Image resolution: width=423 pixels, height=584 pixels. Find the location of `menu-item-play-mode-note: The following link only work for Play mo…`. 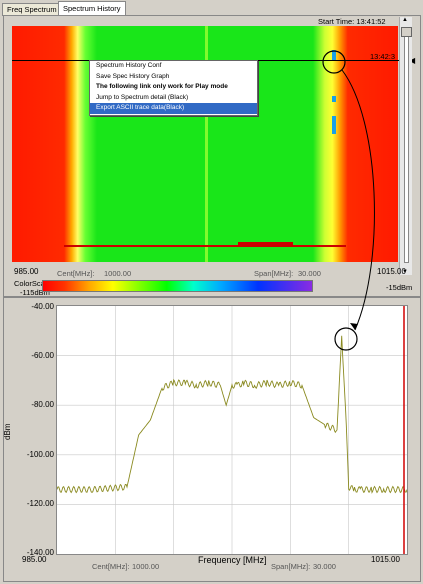

menu-item-play-mode-note: The following link only work for Play mo… is located at coordinates (162, 86).